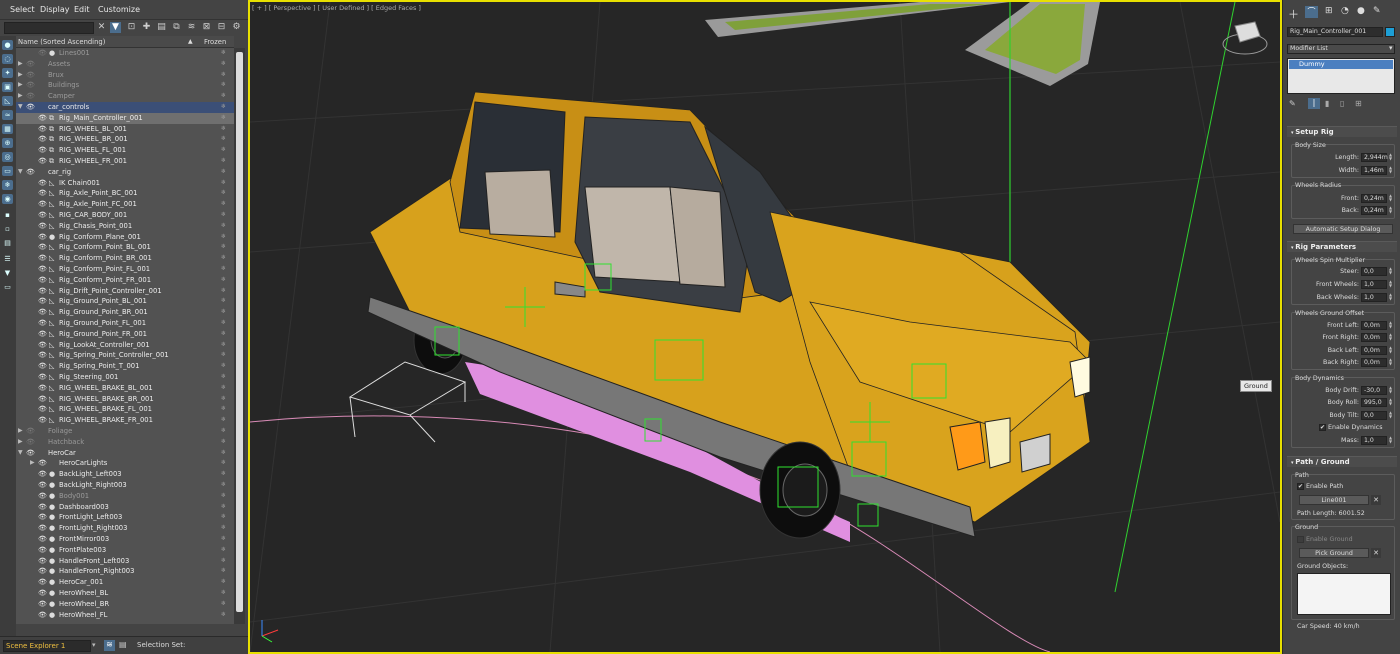 The image size is (1400, 654). Describe the element at coordinates (1391, 210) in the screenshot. I see `back-radius-spinner-icon: ▲ ▼` at that location.